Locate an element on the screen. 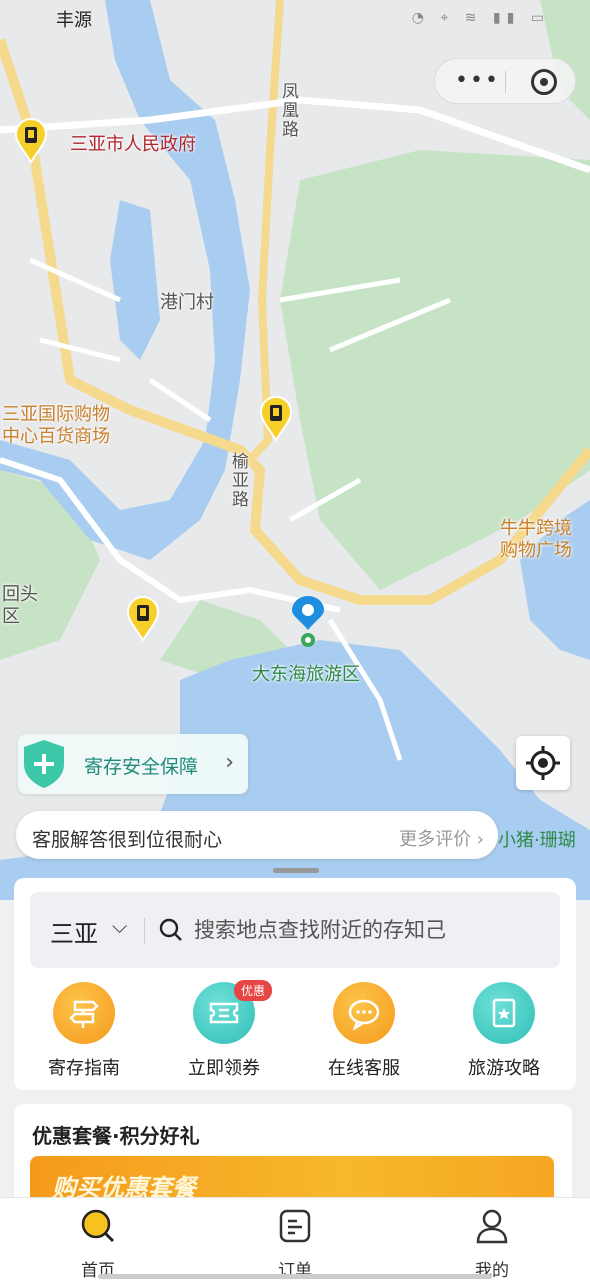  shield-plus-icon is located at coordinates (44, 764).